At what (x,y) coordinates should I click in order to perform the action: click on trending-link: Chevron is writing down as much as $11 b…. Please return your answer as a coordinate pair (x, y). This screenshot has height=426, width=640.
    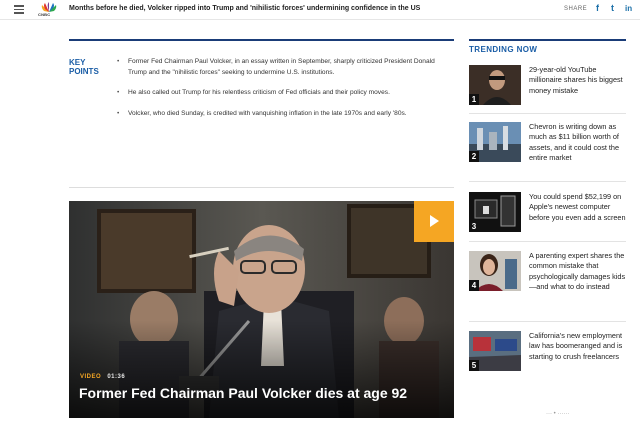
    Looking at the image, I should click on (578, 142).